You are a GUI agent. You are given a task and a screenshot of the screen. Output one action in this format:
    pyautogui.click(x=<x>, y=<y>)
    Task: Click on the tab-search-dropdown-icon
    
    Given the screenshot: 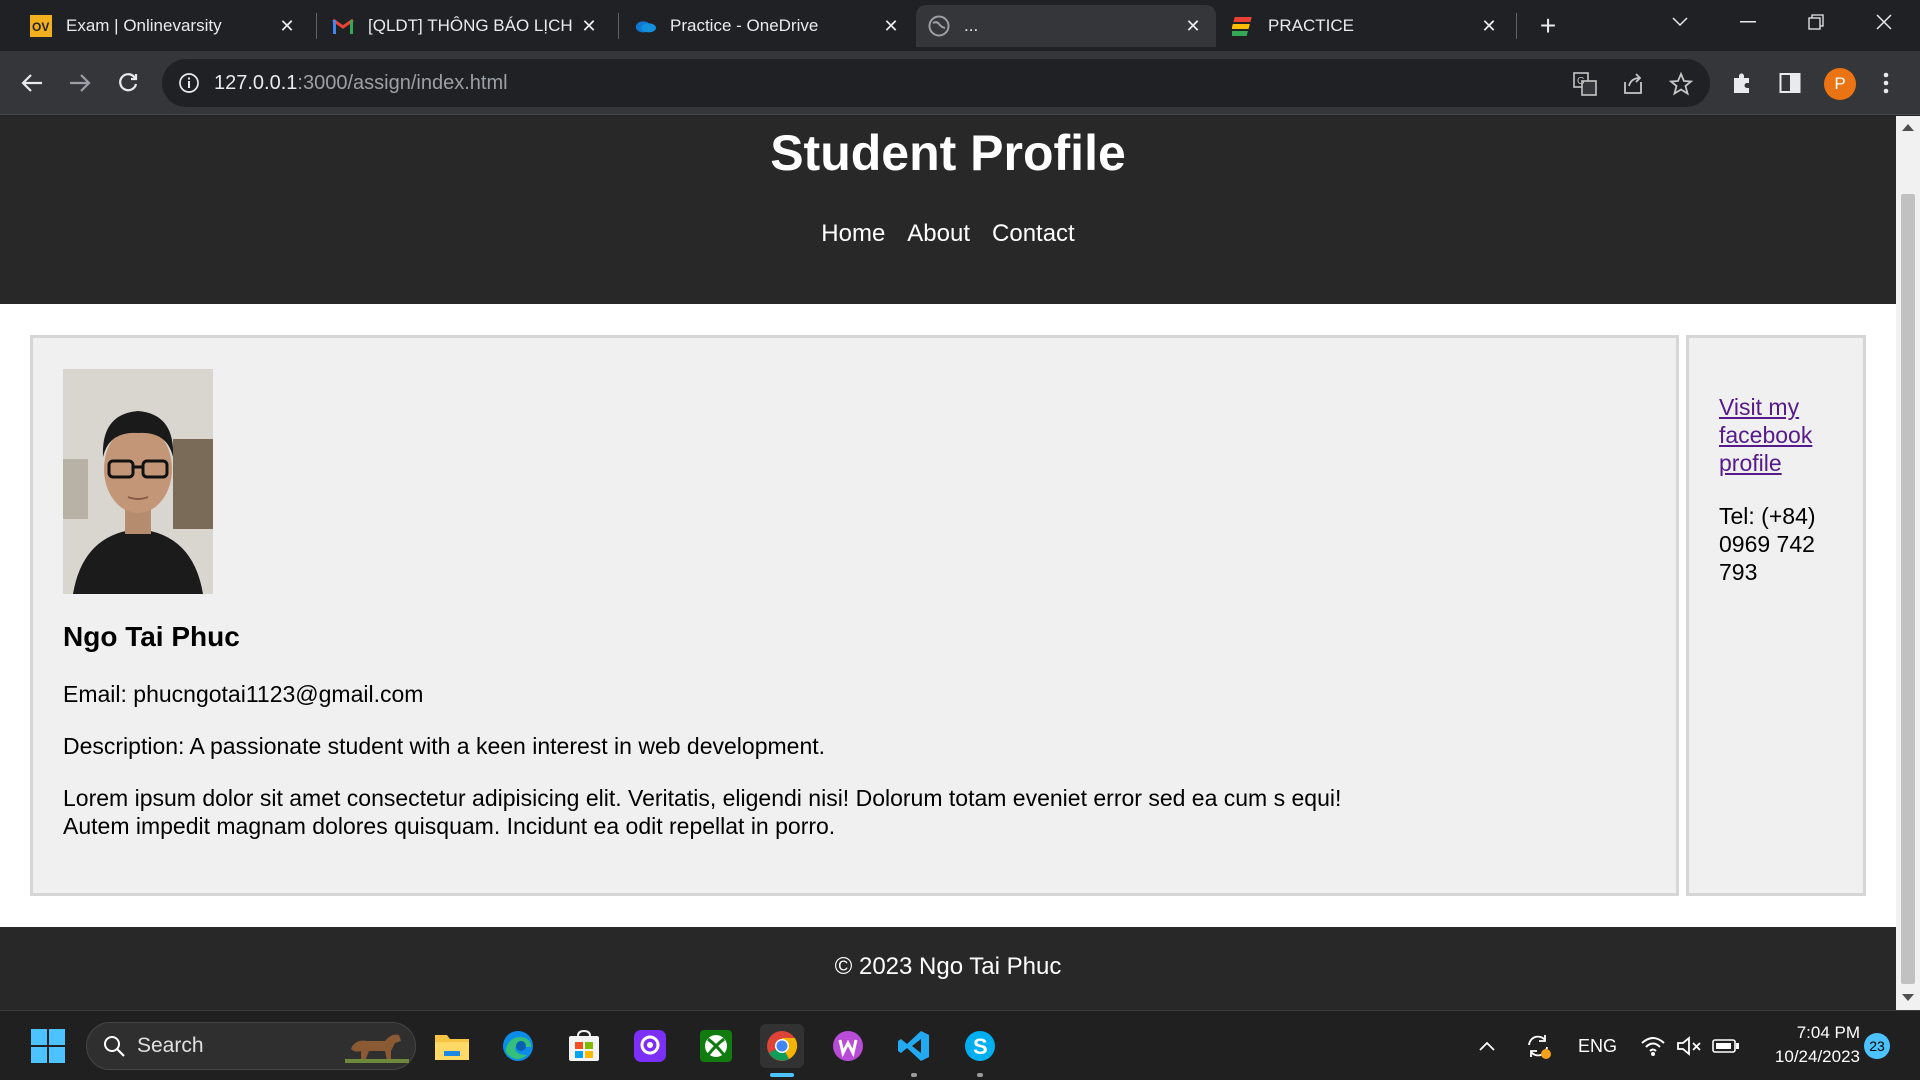 What is the action you would take?
    pyautogui.click(x=1680, y=22)
    